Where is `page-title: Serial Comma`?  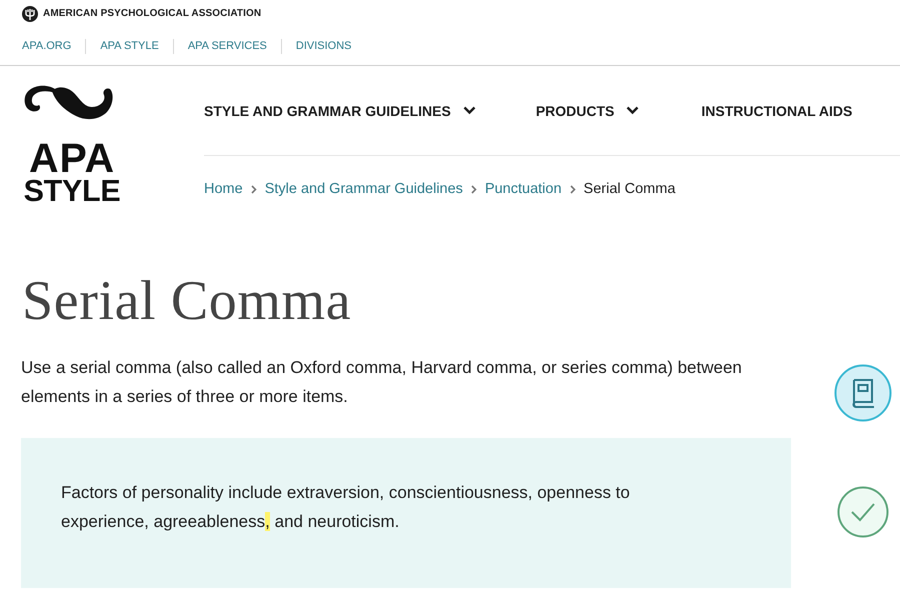 page-title: Serial Comma is located at coordinates (187, 301).